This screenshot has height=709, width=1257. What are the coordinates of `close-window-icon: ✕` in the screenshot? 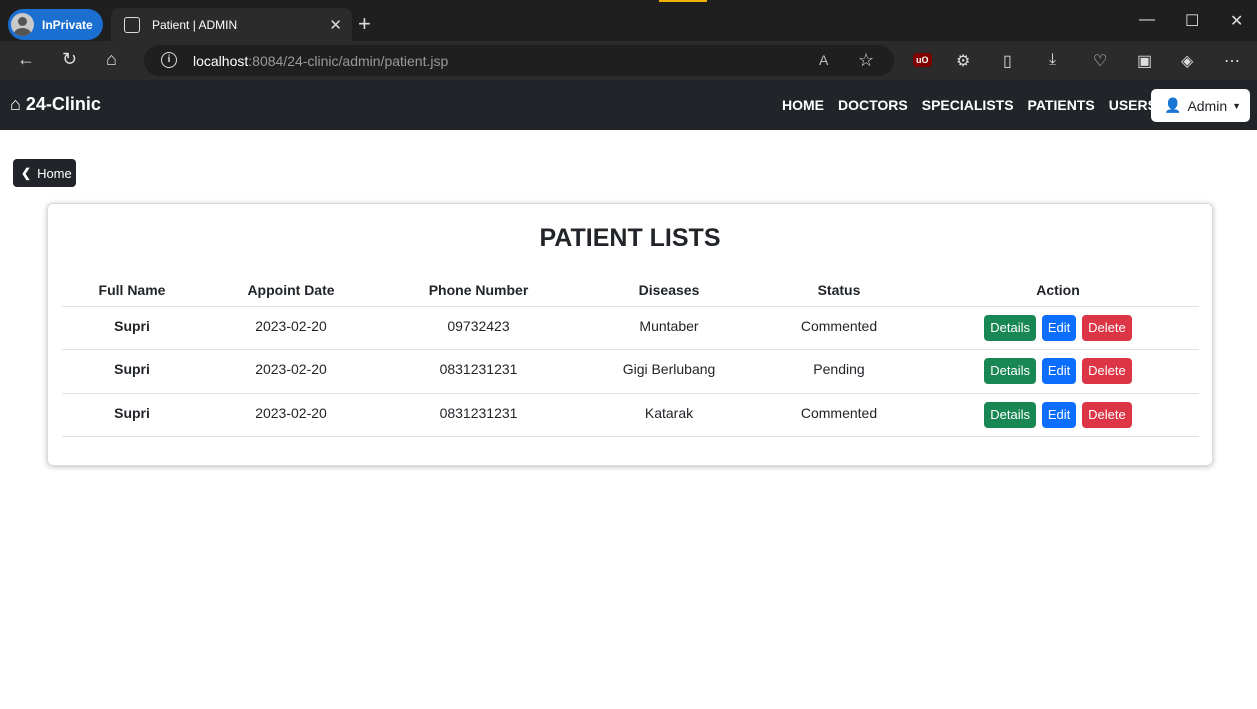 It's located at (1236, 21).